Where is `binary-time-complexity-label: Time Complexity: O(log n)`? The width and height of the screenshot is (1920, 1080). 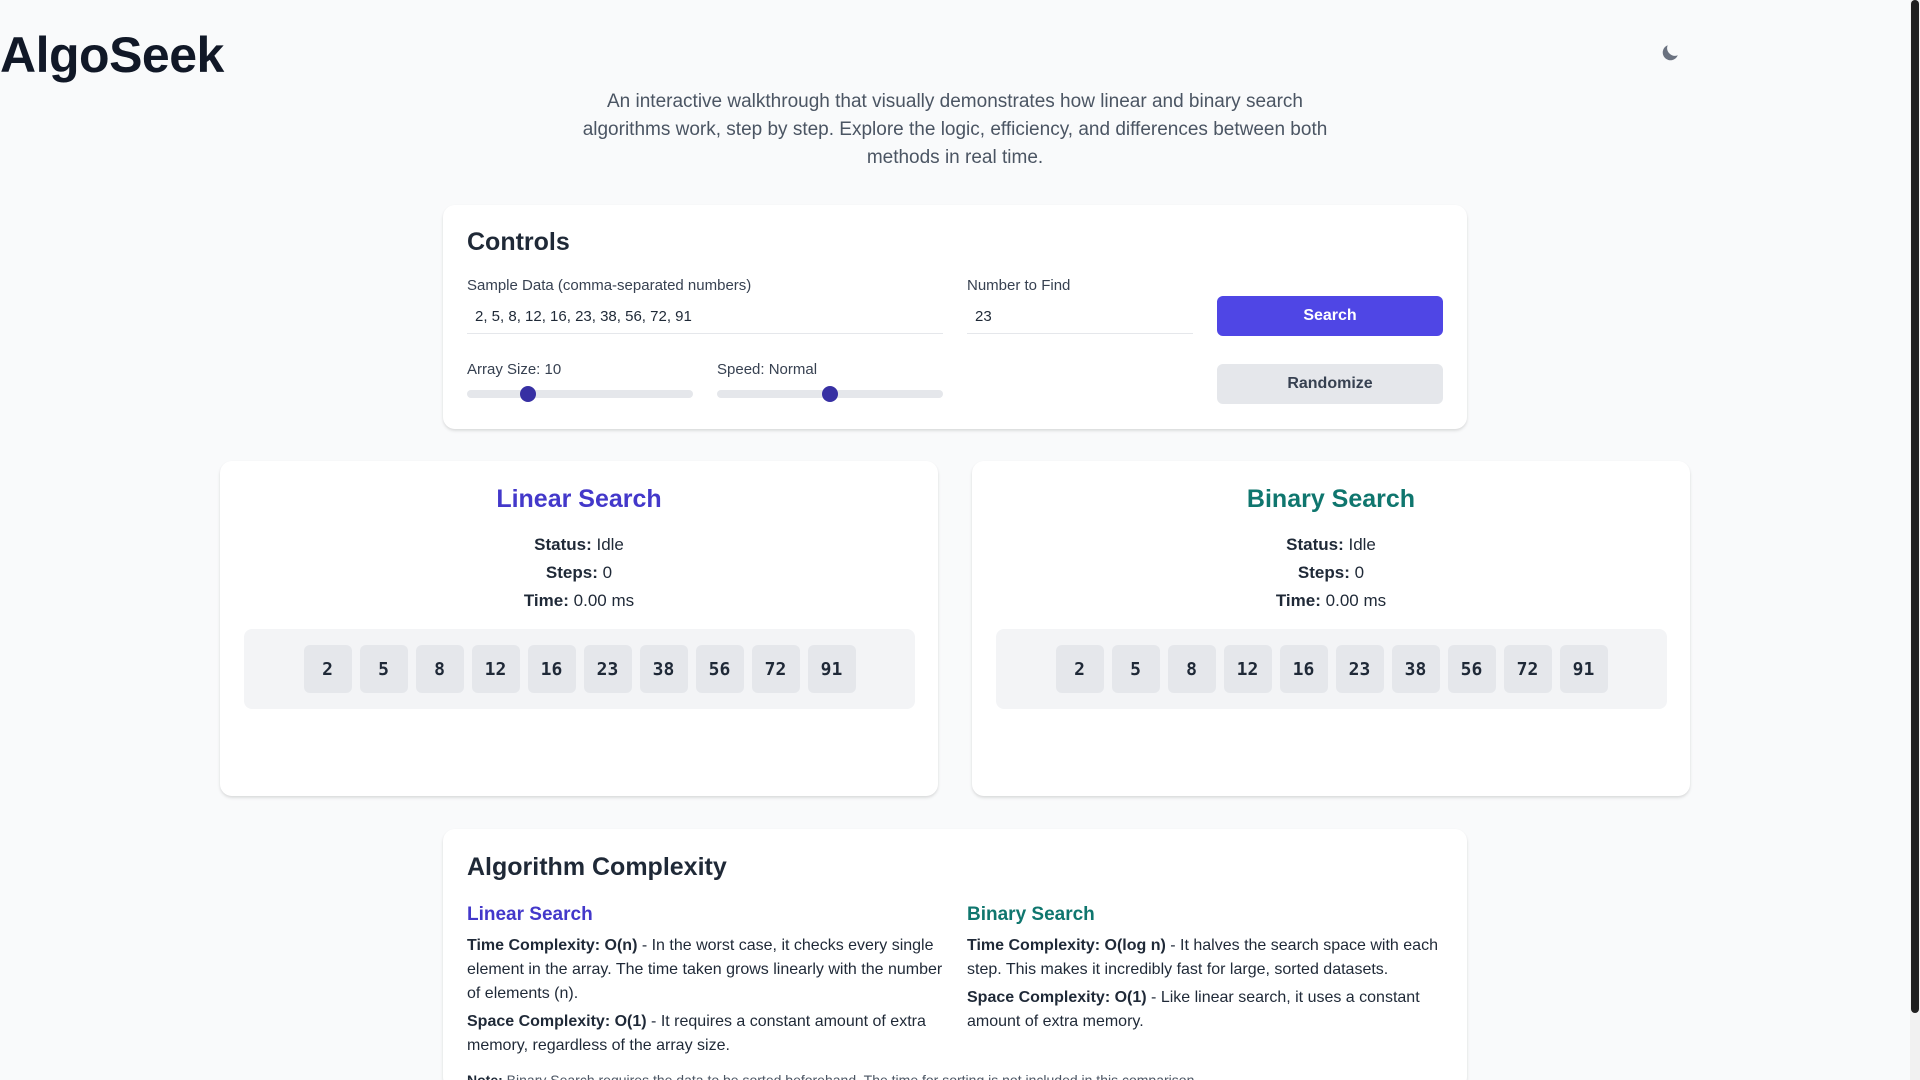
binary-time-complexity-label: Time Complexity: O(log n) is located at coordinates (1066, 945).